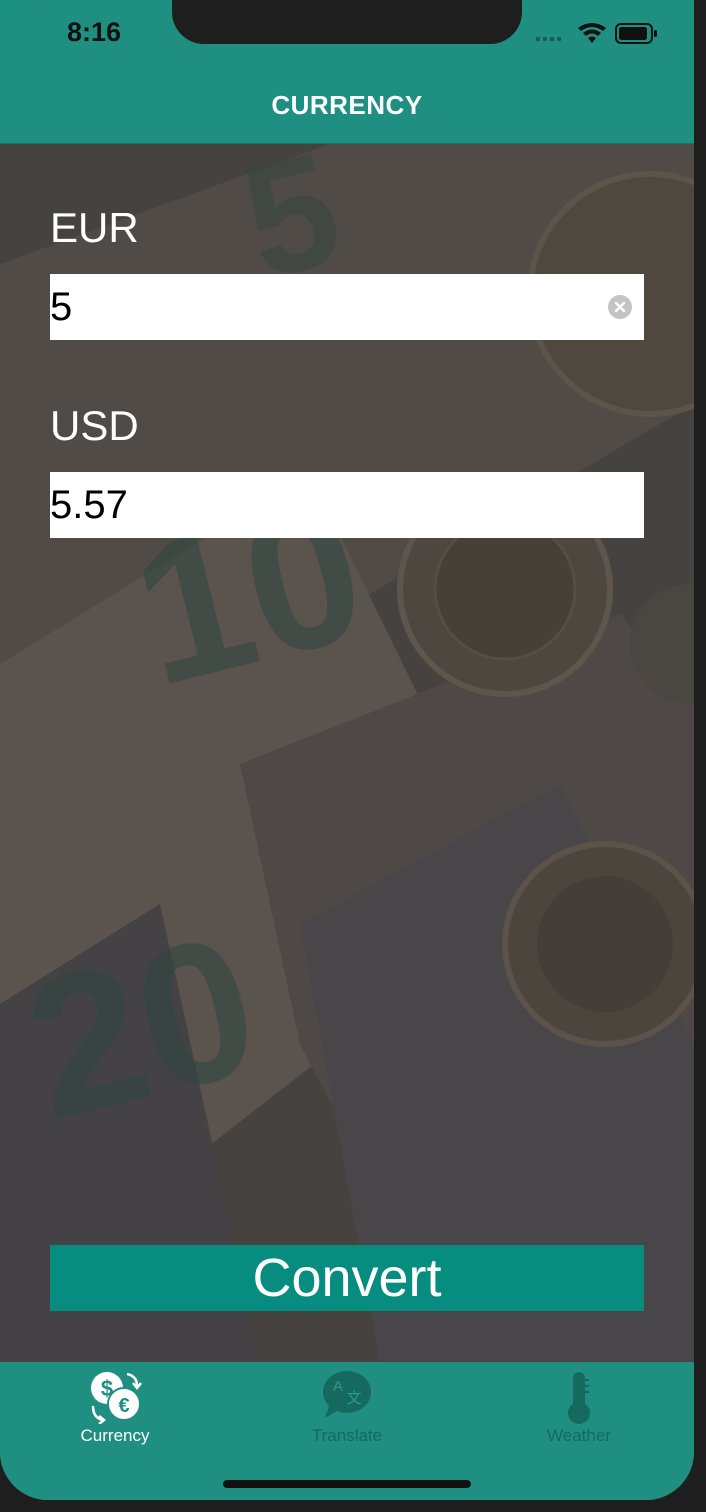  I want to click on to-amount-input, so click(320, 505).